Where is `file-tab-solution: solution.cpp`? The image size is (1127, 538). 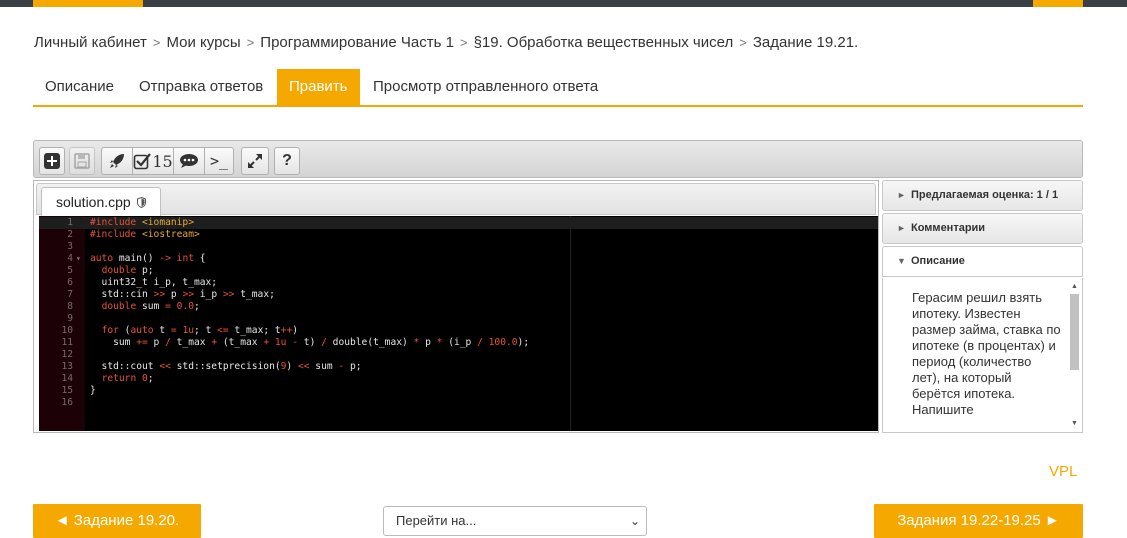 file-tab-solution: solution.cpp is located at coordinates (101, 202).